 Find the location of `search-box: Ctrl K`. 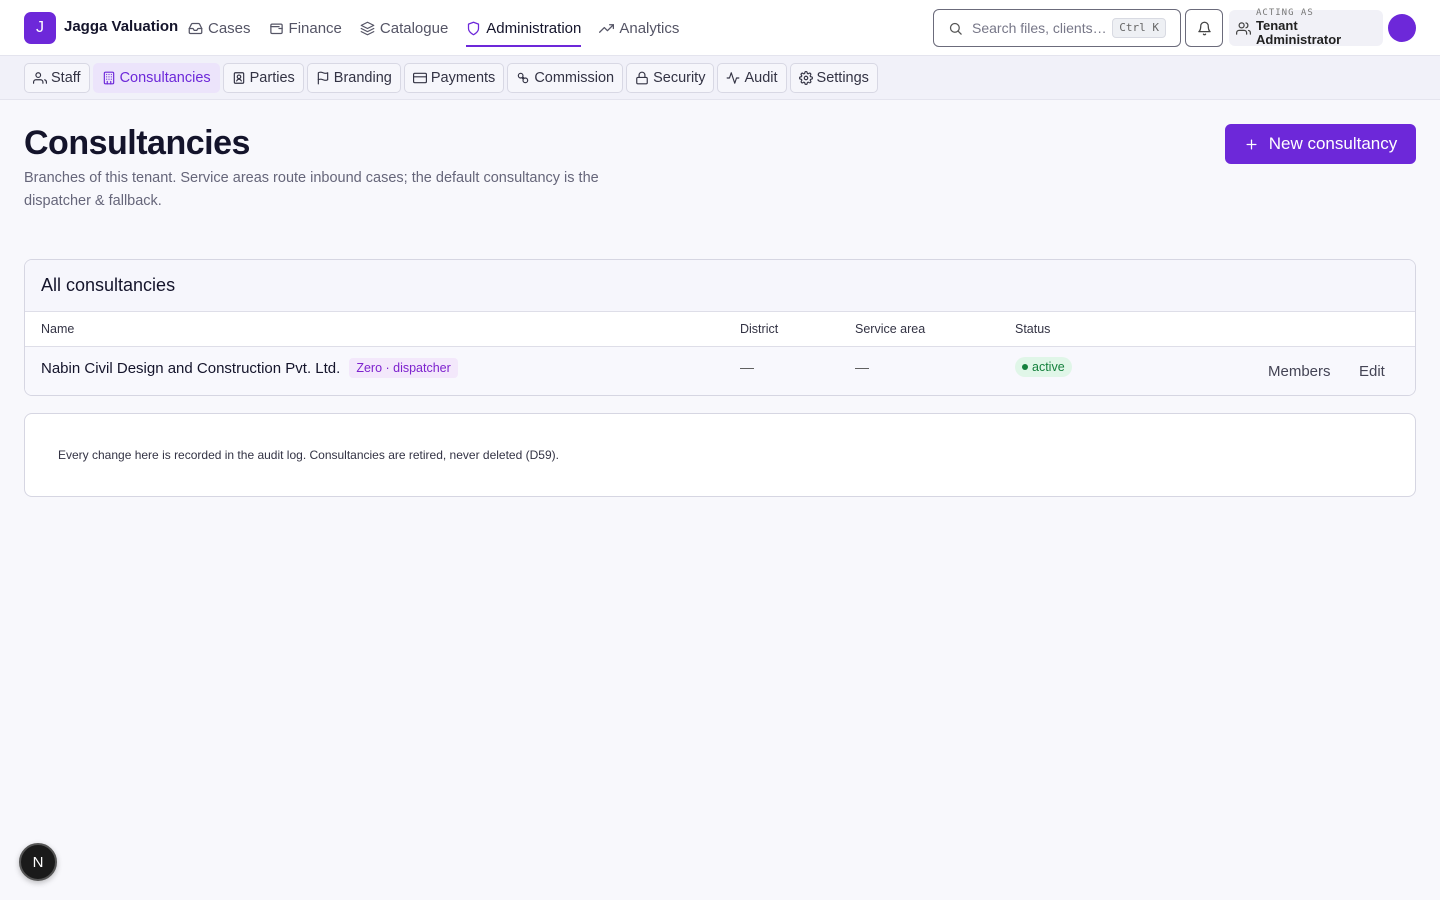

search-box: Ctrl K is located at coordinates (1057, 28).